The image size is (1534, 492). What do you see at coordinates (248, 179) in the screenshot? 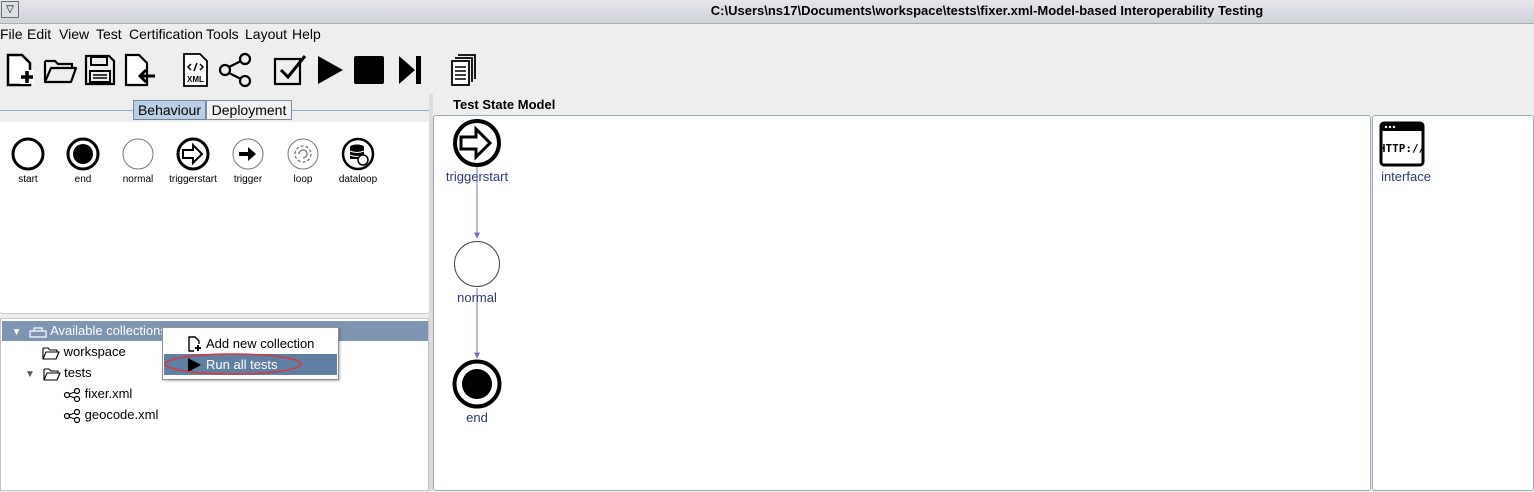
I see `palette-trigger-label: trigger` at bounding box center [248, 179].